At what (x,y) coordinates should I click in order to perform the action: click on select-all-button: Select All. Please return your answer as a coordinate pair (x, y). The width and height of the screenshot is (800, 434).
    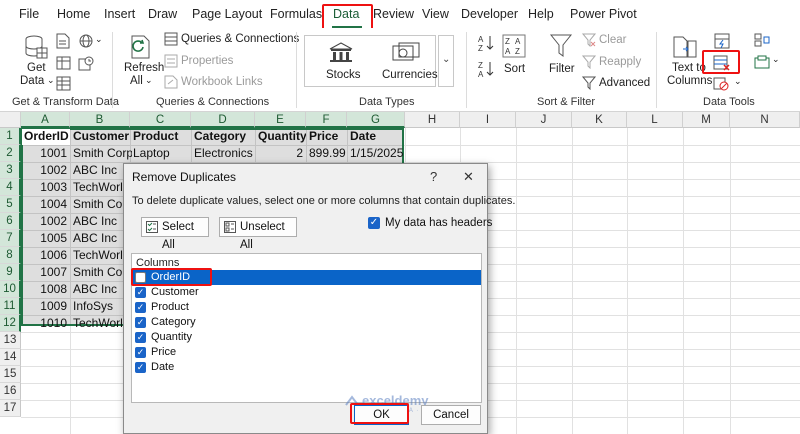
    Looking at the image, I should click on (175, 234).